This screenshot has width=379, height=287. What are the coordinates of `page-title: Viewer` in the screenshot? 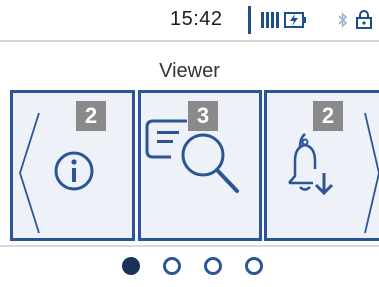 It's located at (189, 71).